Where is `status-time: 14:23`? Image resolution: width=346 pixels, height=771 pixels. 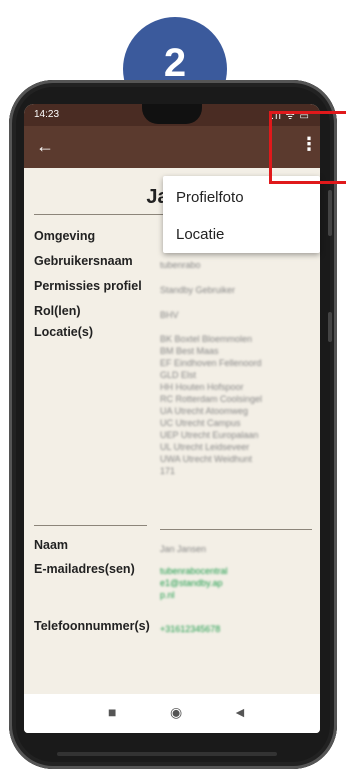 status-time: 14:23 is located at coordinates (47, 114).